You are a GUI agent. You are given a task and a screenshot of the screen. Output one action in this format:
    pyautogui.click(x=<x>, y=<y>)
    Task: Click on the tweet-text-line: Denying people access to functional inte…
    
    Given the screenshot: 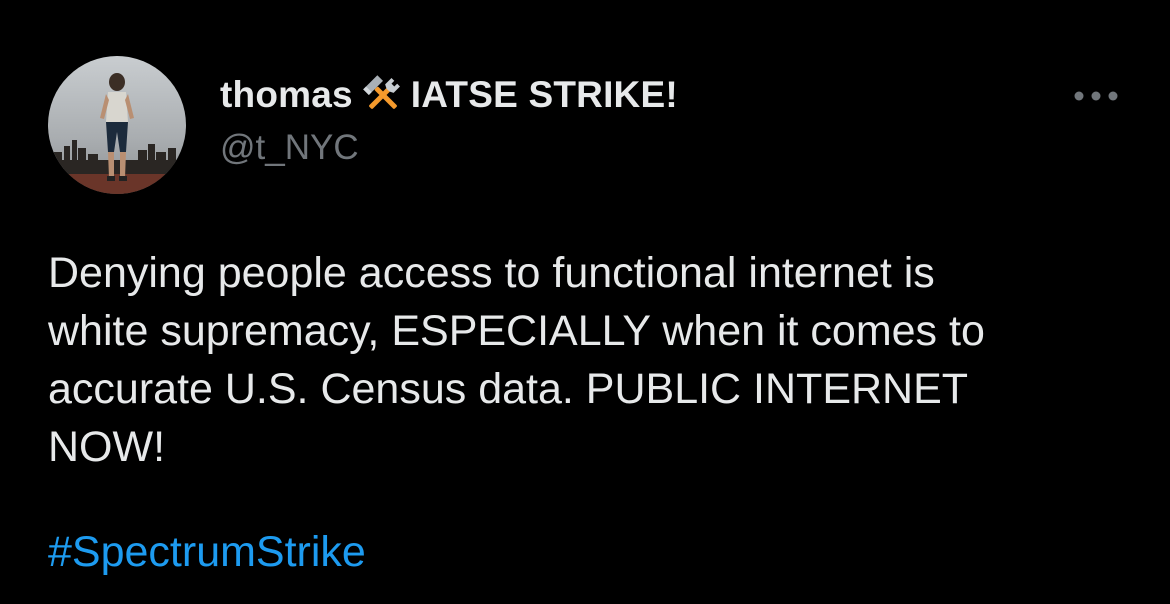 What is the action you would take?
    pyautogui.click(x=491, y=273)
    